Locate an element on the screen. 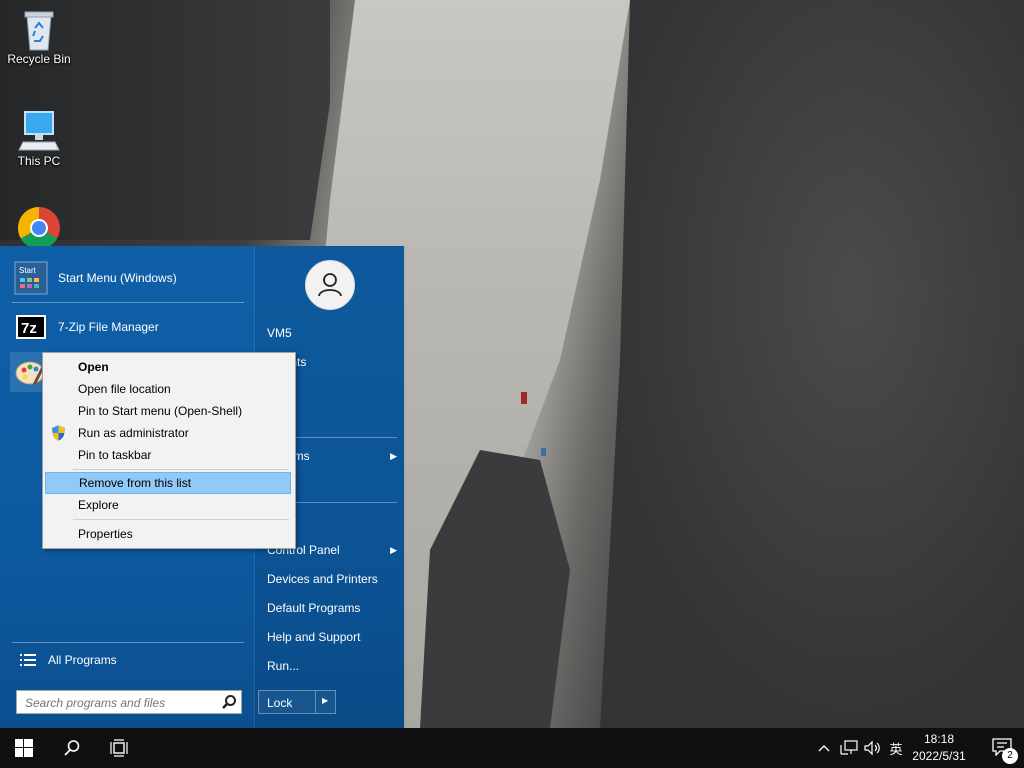 The width and height of the screenshot is (1024, 768). start-right-item-help-support: Help and Support is located at coordinates (332, 637).